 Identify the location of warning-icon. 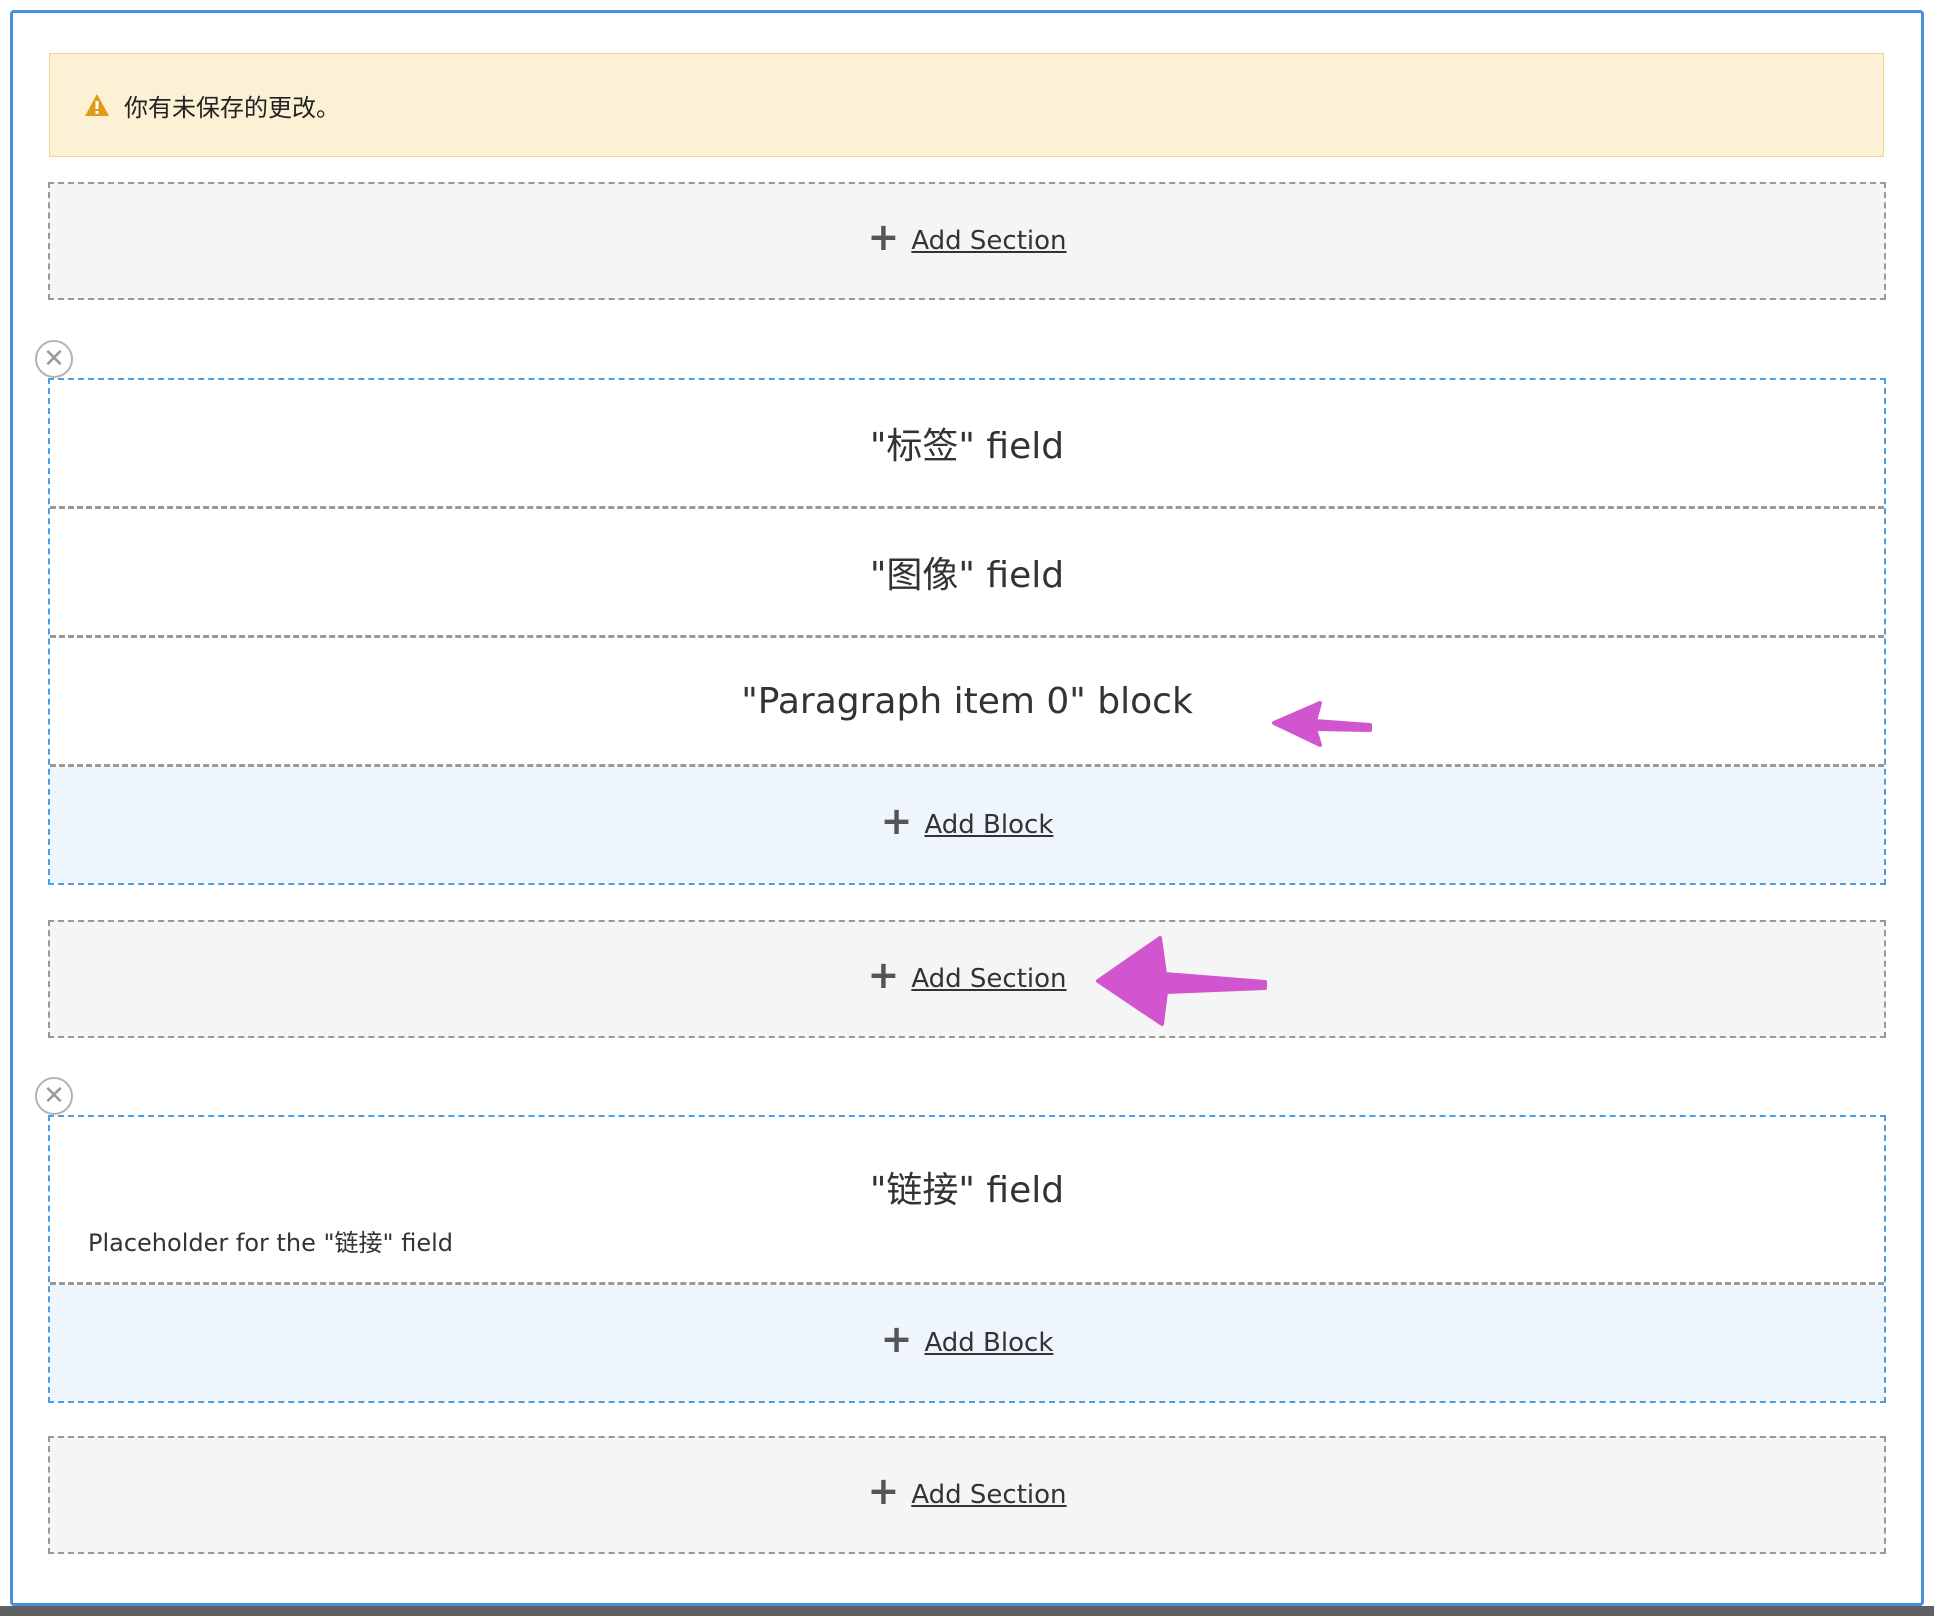
(97, 105).